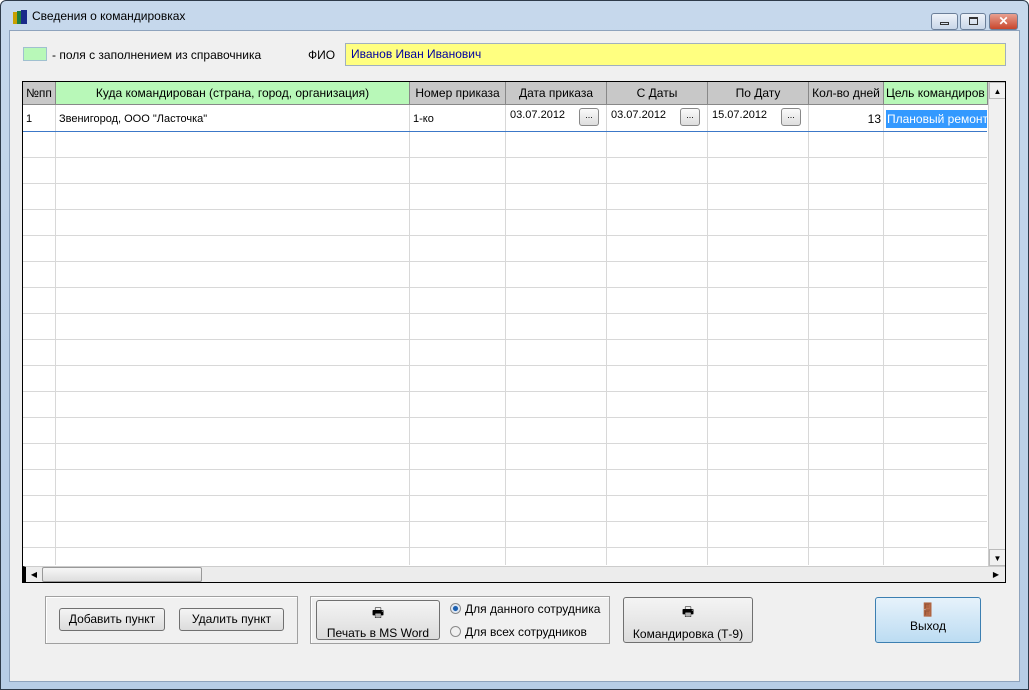  What do you see at coordinates (688, 634) in the screenshot?
I see `t9-label: Командировка (Т-9)` at bounding box center [688, 634].